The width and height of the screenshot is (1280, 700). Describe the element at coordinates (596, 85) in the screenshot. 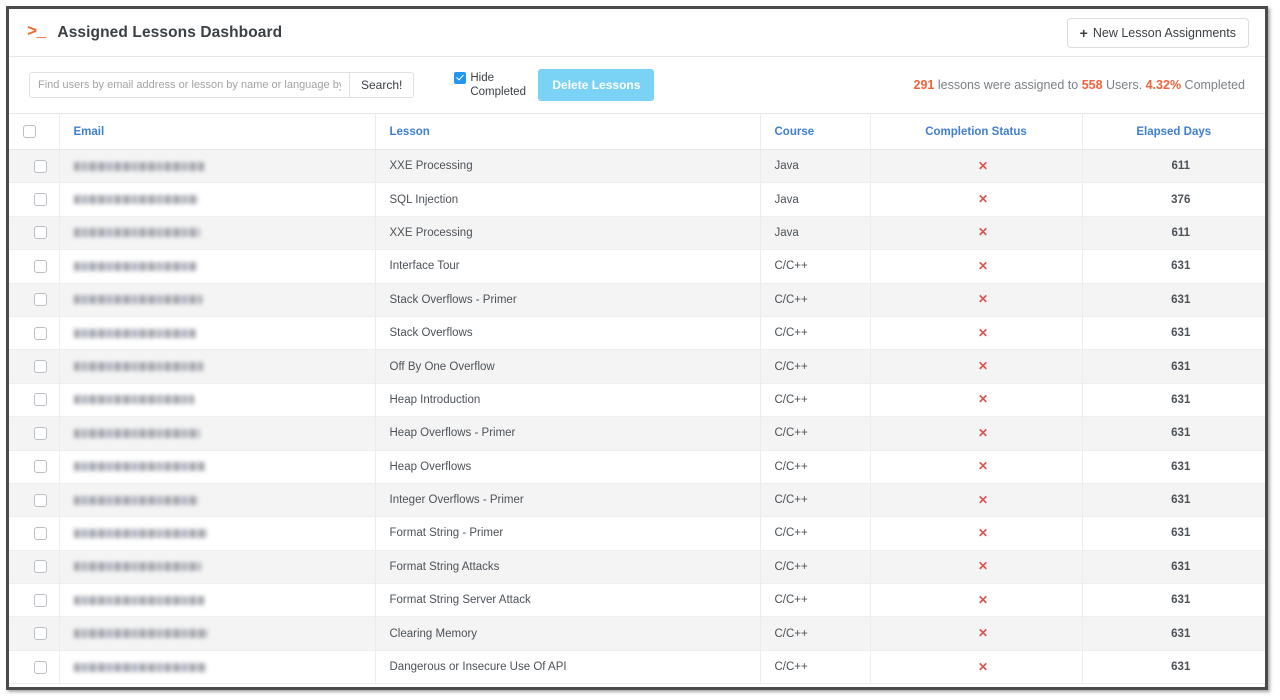

I see `delete-lessons-button: Delete Lessons` at that location.